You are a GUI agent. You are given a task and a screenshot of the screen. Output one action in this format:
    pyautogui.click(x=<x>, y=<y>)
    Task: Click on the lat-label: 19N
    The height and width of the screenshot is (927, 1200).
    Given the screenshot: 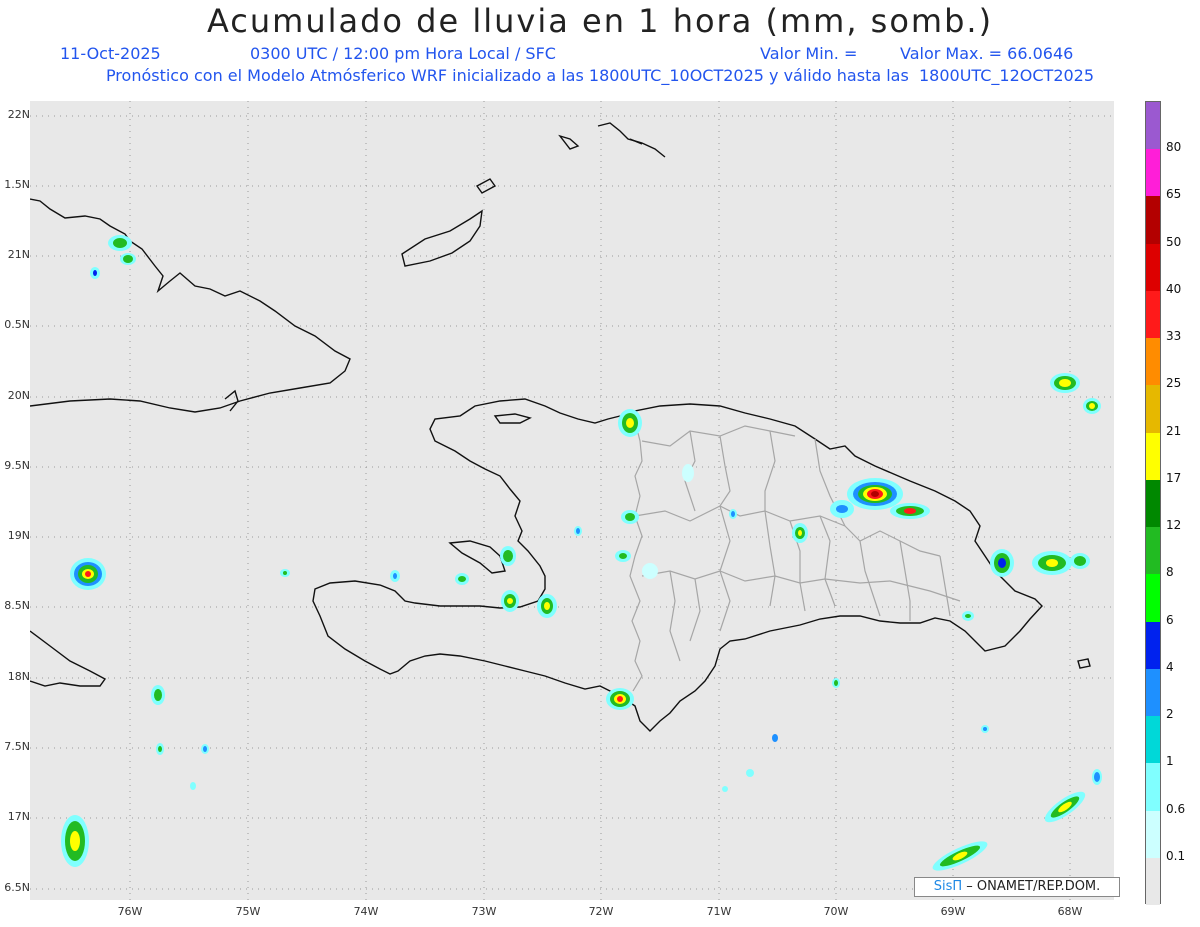 What is the action you would take?
    pyautogui.click(x=18, y=535)
    